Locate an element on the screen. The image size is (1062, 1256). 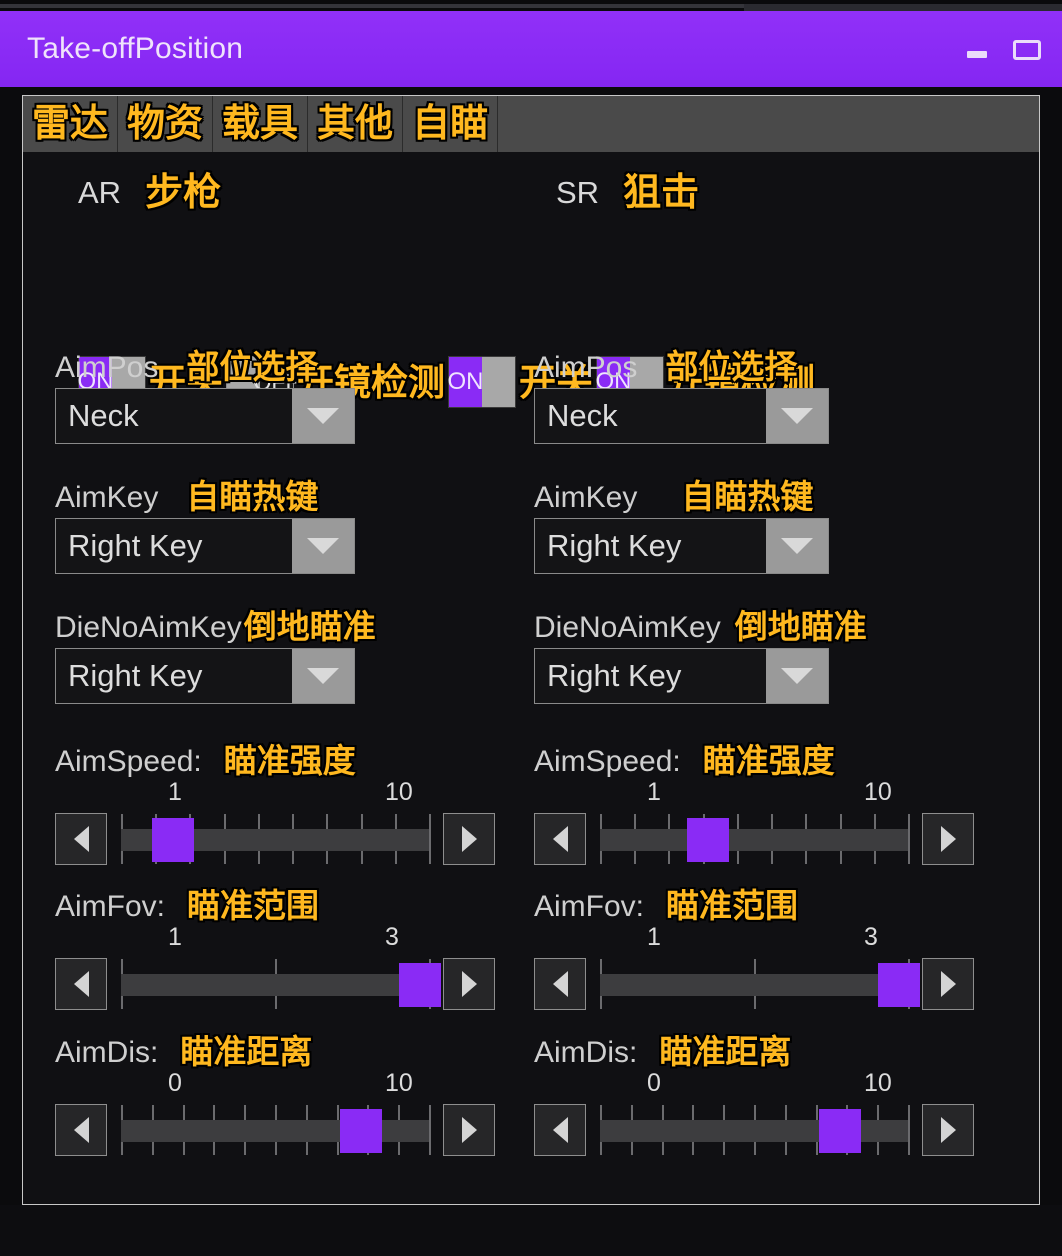
dropdown-sr-dienoaimkey: Right Key is located at coordinates (681, 676).